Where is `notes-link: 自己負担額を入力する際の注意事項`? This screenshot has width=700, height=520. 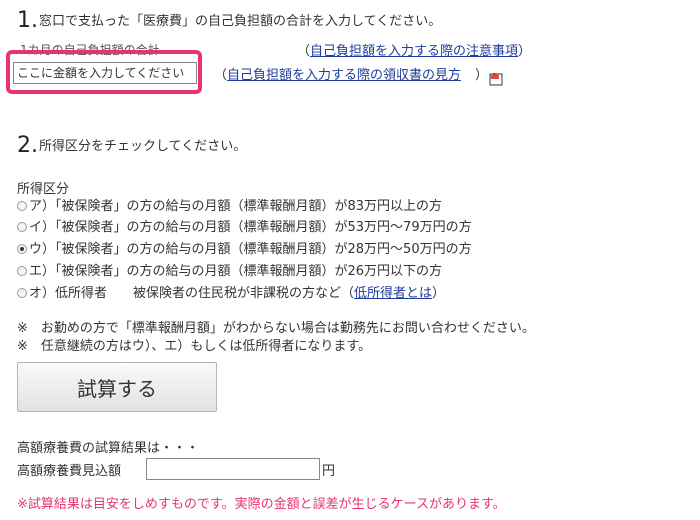 notes-link: 自己負担額を入力する際の注意事項 is located at coordinates (414, 51).